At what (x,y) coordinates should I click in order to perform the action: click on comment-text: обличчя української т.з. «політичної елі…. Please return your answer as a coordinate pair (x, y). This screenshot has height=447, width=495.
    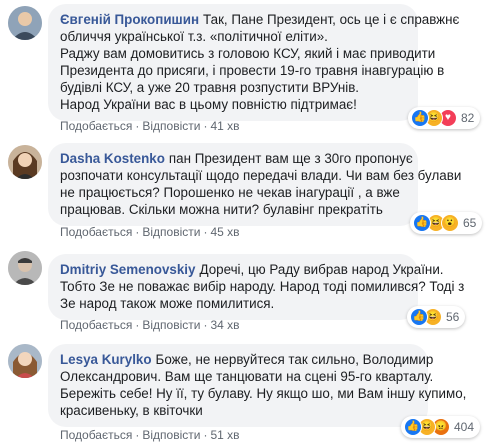
    Looking at the image, I should click on (194, 36).